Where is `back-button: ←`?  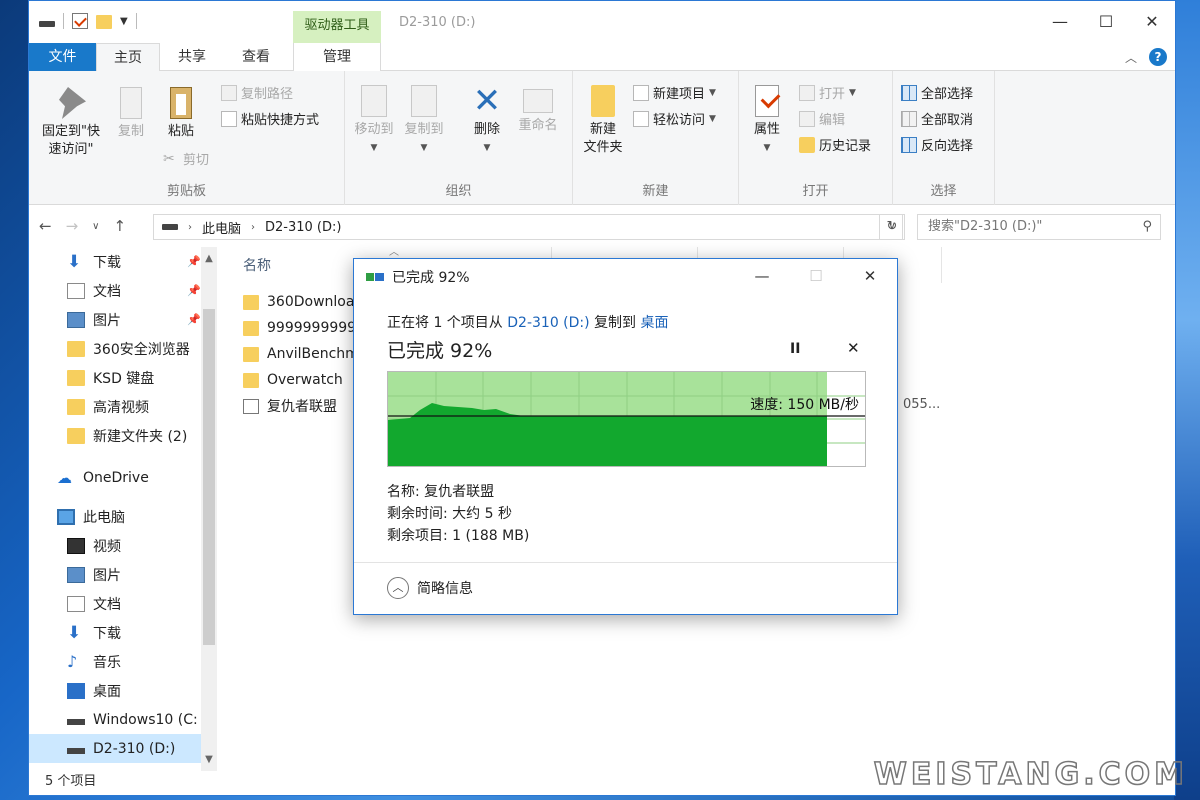 back-button: ← is located at coordinates (45, 226).